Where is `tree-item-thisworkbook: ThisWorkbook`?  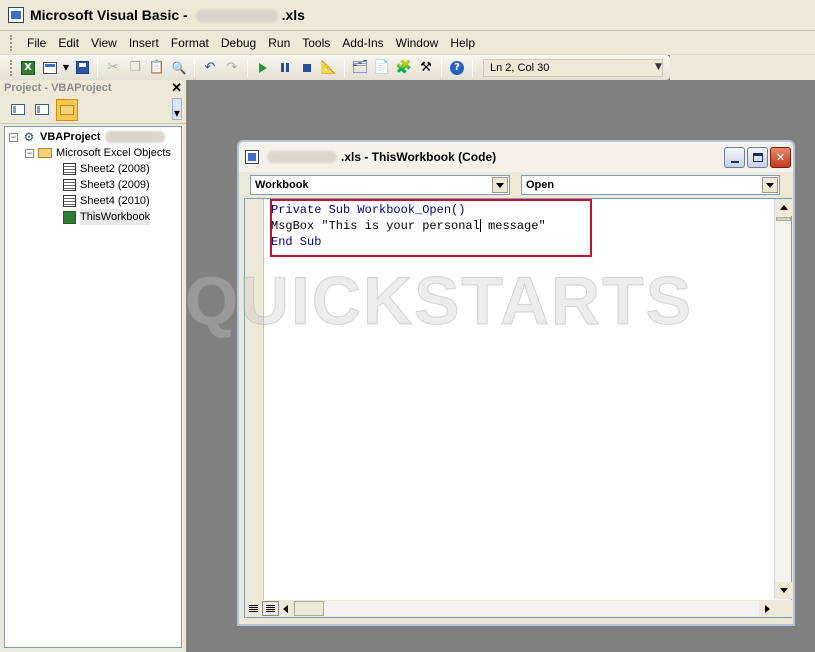 tree-item-thisworkbook: ThisWorkbook is located at coordinates (95, 217).